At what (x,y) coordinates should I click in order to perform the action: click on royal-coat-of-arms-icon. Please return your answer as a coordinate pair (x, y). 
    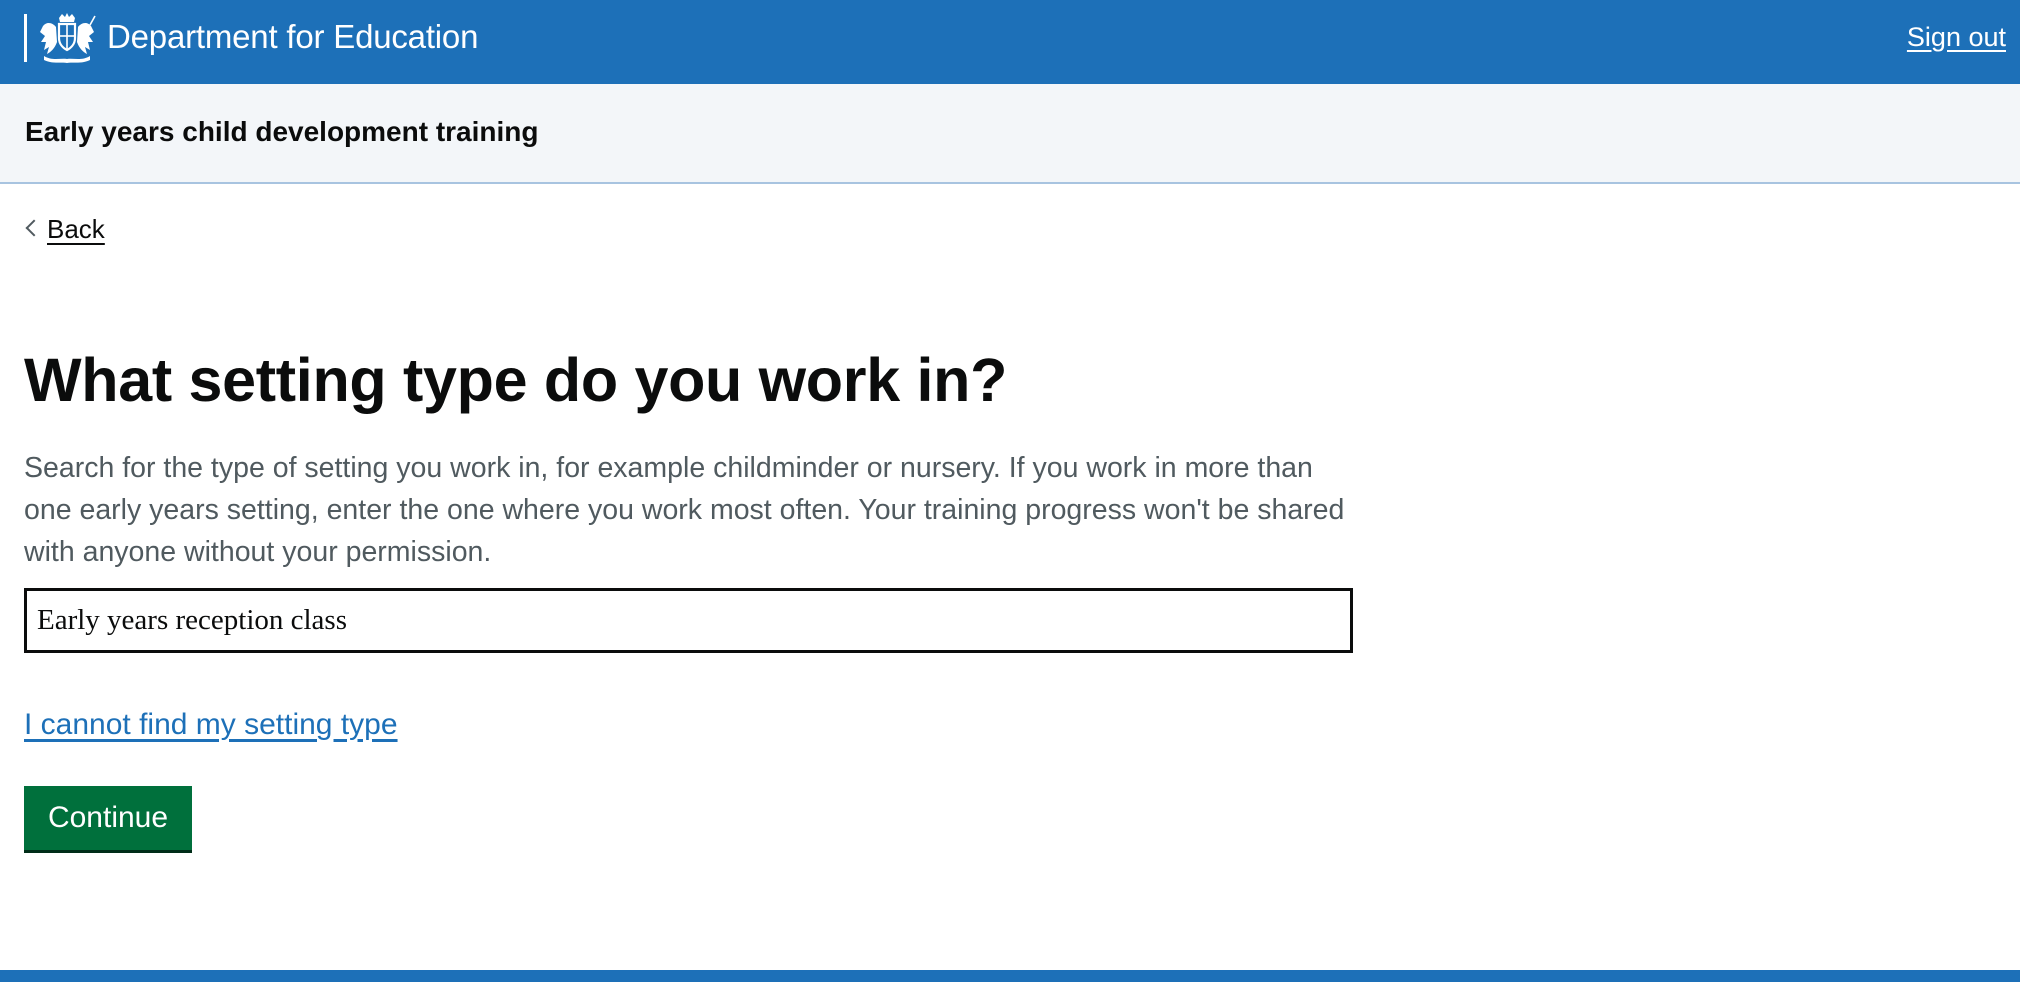
    Looking at the image, I should click on (68, 38).